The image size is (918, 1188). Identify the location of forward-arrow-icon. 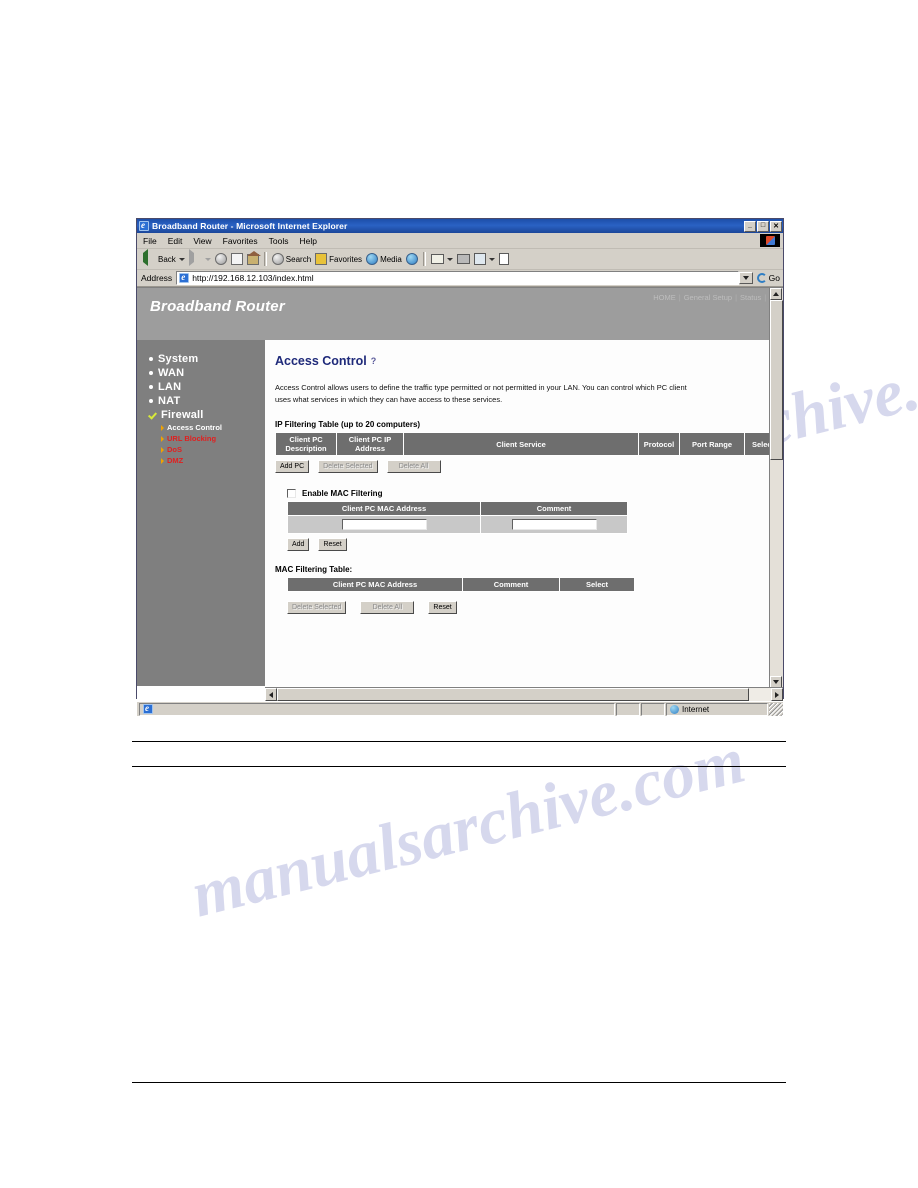
(195, 257).